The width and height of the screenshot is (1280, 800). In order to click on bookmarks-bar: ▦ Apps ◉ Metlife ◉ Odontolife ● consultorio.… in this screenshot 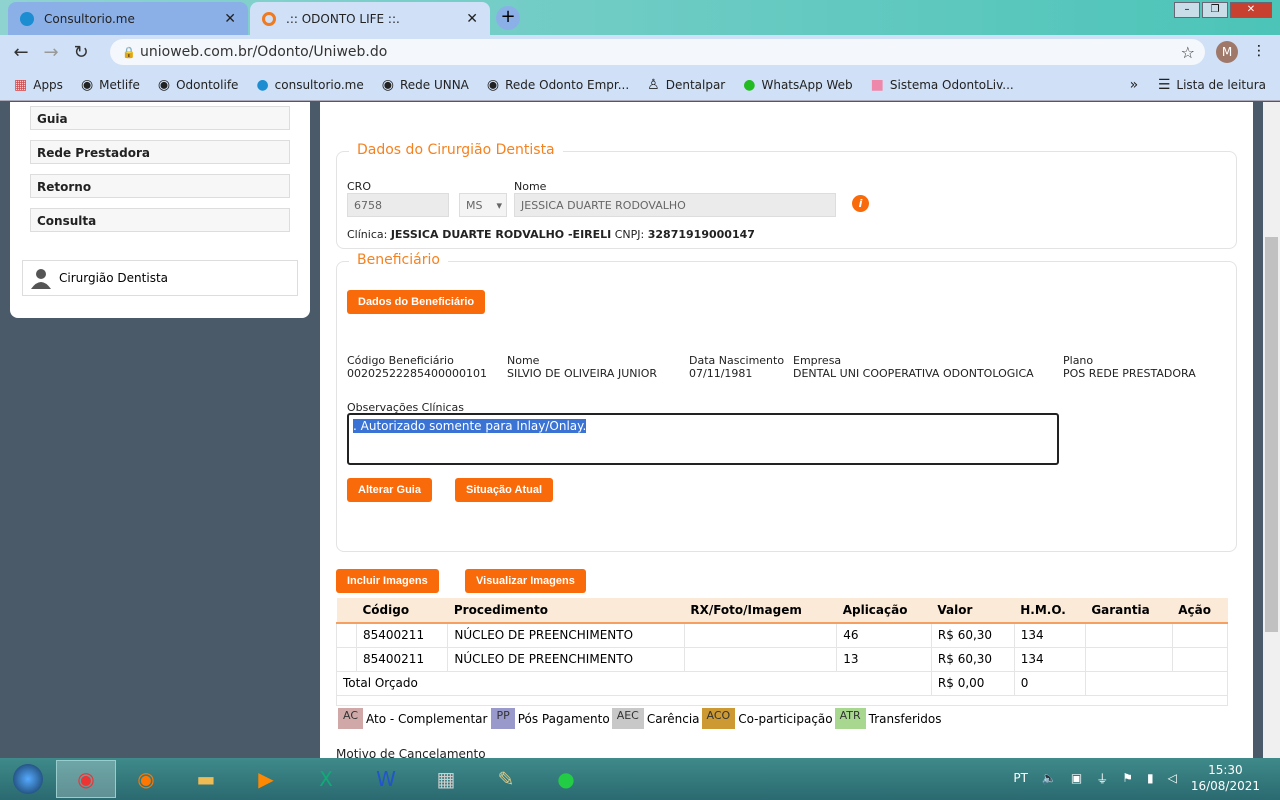, I will do `click(640, 85)`.